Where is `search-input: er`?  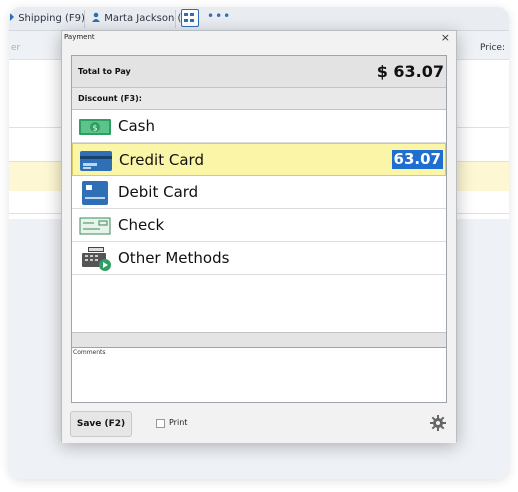 search-input: er is located at coordinates (15, 48).